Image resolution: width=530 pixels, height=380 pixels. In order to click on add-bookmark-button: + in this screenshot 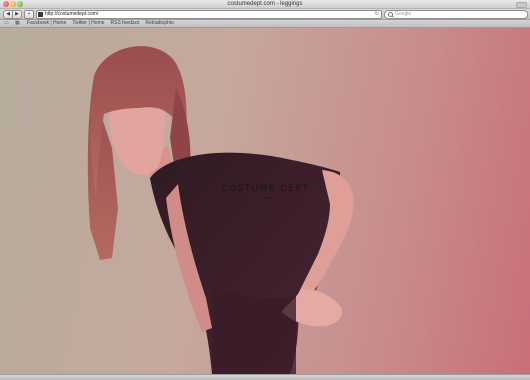, I will do `click(29, 14)`.